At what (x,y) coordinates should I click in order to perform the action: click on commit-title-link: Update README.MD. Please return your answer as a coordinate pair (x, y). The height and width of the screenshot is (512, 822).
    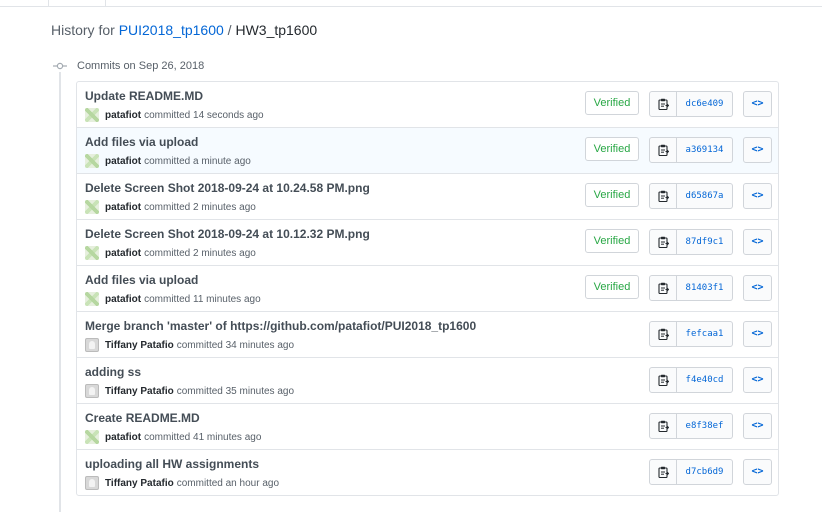
    Looking at the image, I should click on (144, 96).